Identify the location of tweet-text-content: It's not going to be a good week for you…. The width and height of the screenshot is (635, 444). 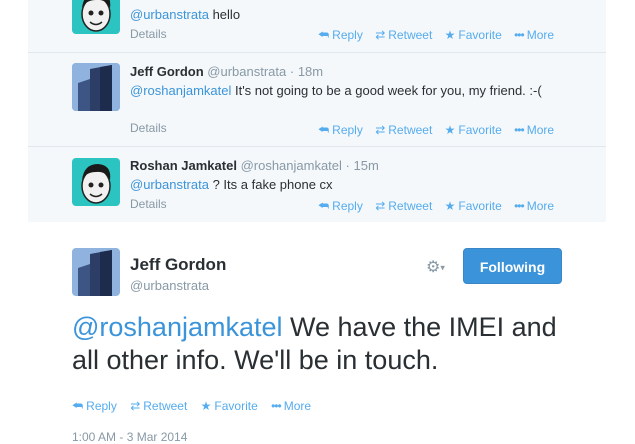
(386, 90).